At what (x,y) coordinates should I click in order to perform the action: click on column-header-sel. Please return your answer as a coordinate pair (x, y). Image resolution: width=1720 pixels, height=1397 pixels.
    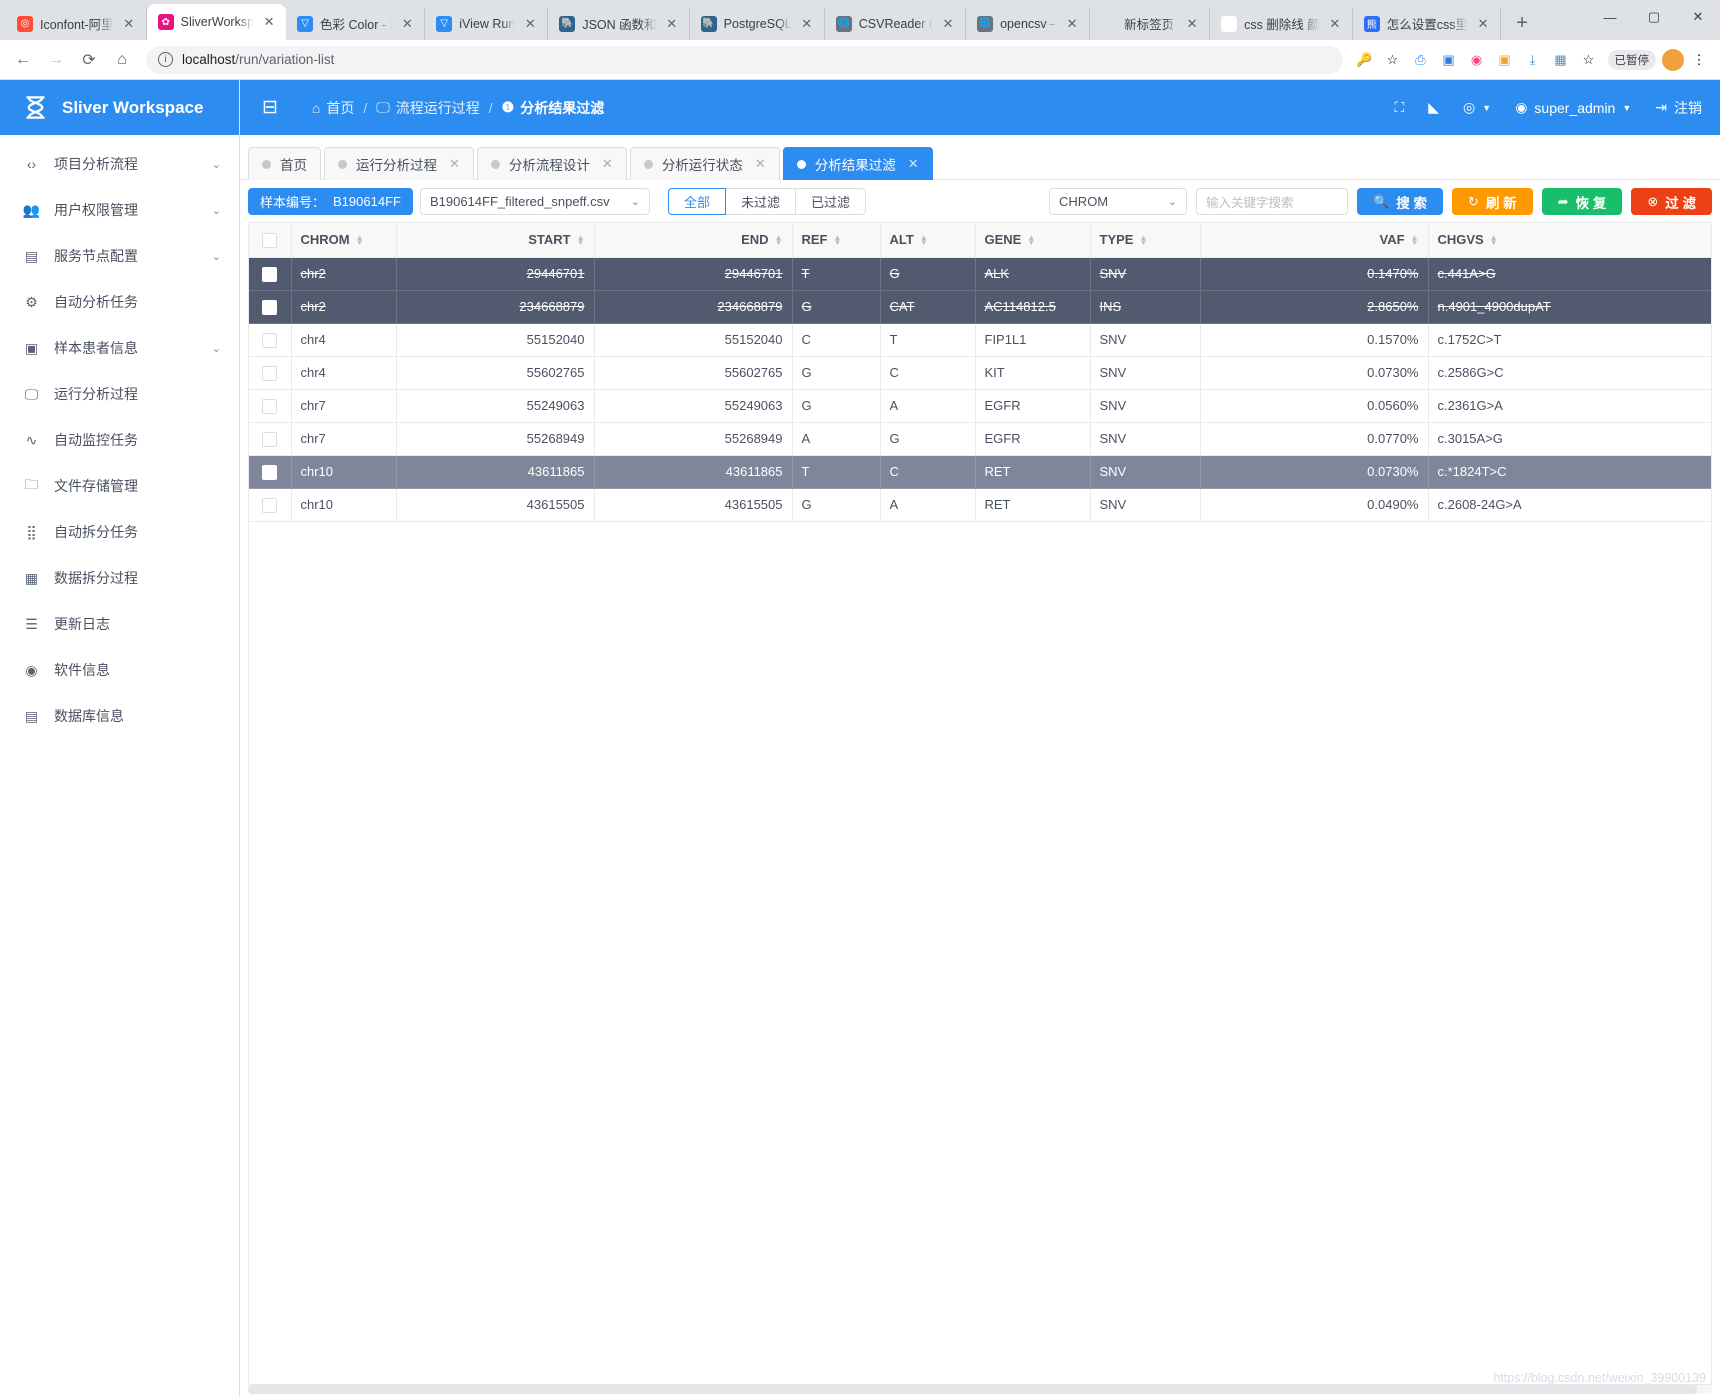
    Looking at the image, I should click on (270, 240).